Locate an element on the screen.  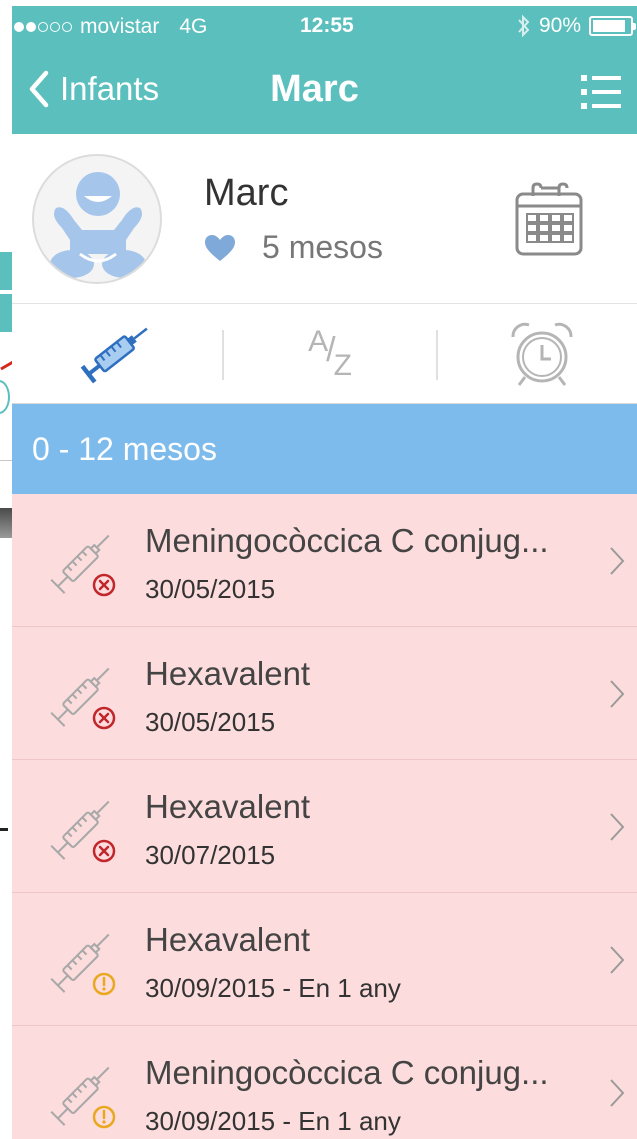
list-menu-icon is located at coordinates (601, 92).